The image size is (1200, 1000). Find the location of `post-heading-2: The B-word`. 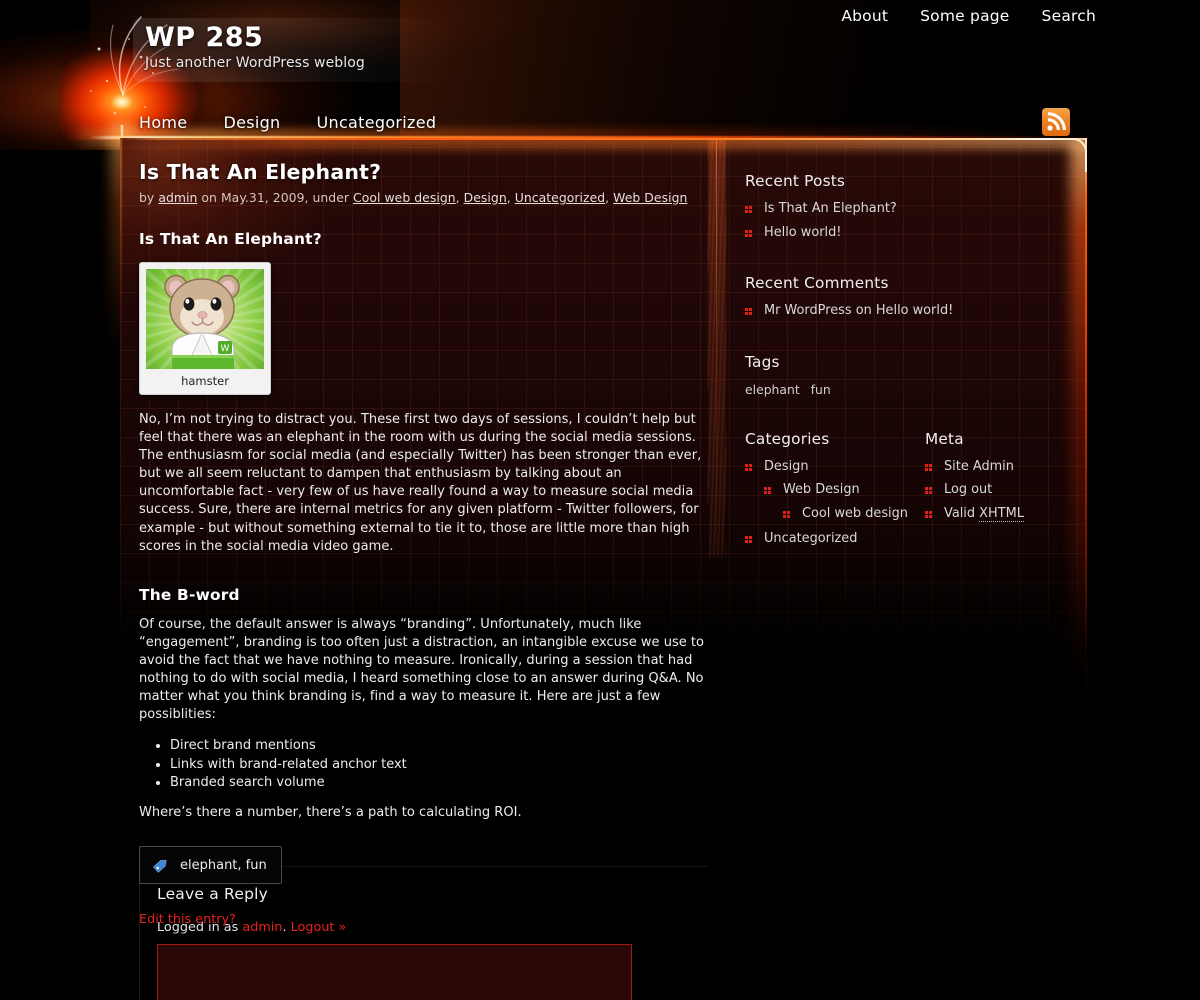

post-heading-2: The B-word is located at coordinates (189, 594).